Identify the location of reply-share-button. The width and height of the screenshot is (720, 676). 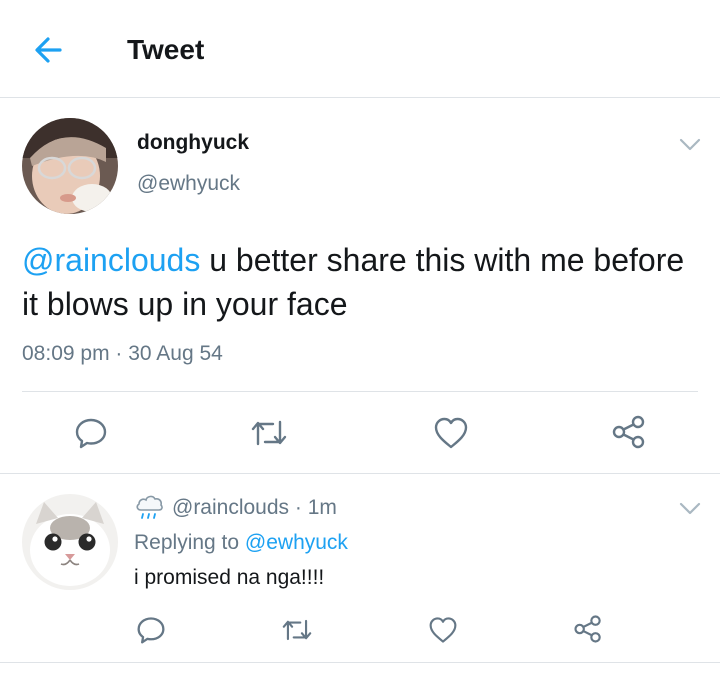
(588, 631).